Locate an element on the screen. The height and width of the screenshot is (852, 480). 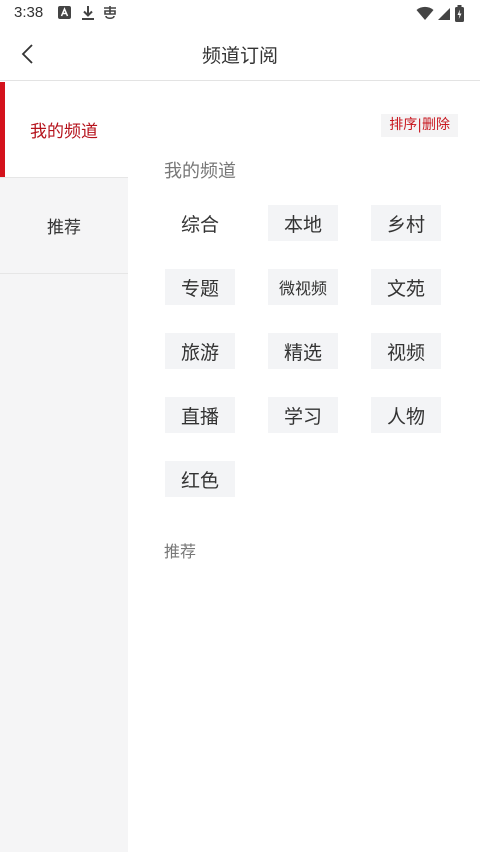
status-bar: 3:38 is located at coordinates (240, 14).